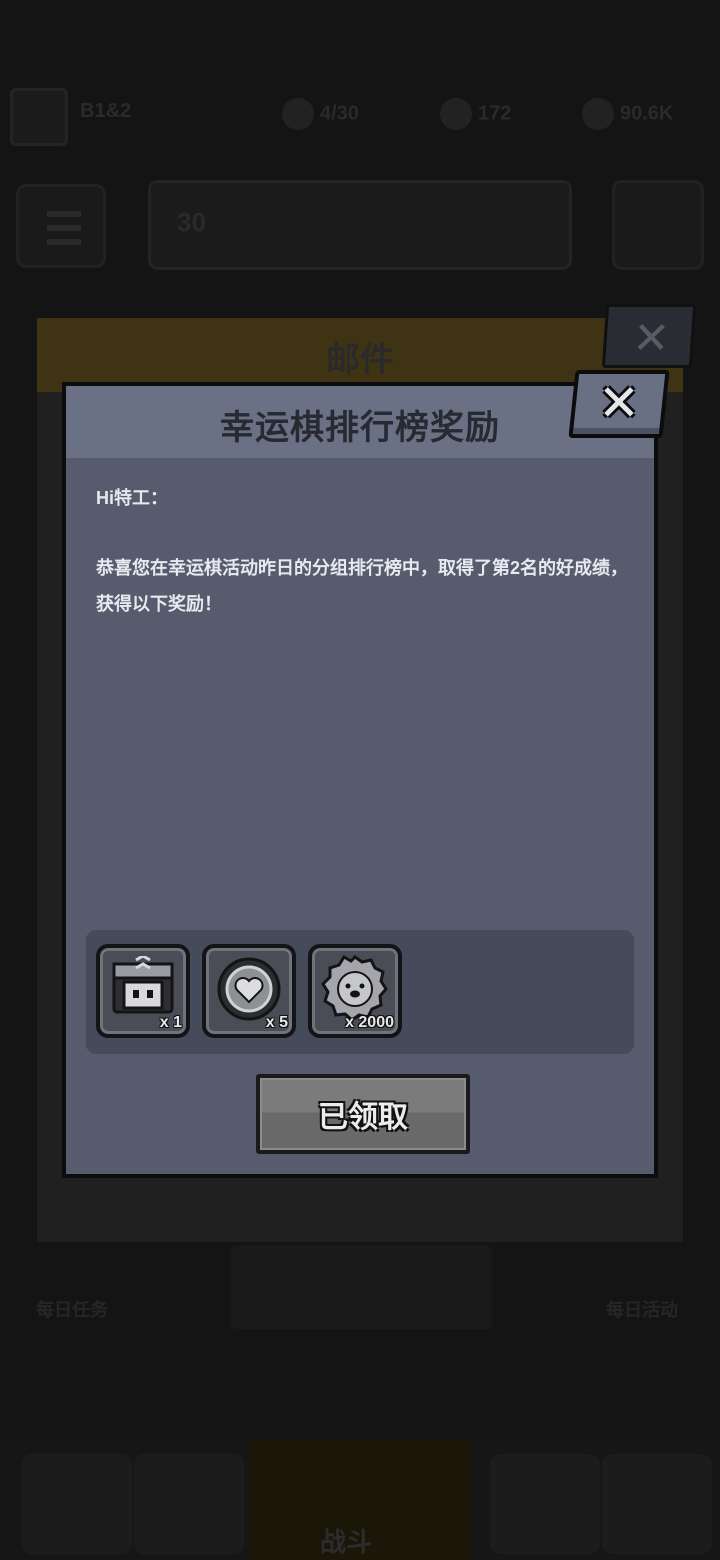 This screenshot has width=720, height=1560. I want to click on heart-orb-icon, so click(249, 989).